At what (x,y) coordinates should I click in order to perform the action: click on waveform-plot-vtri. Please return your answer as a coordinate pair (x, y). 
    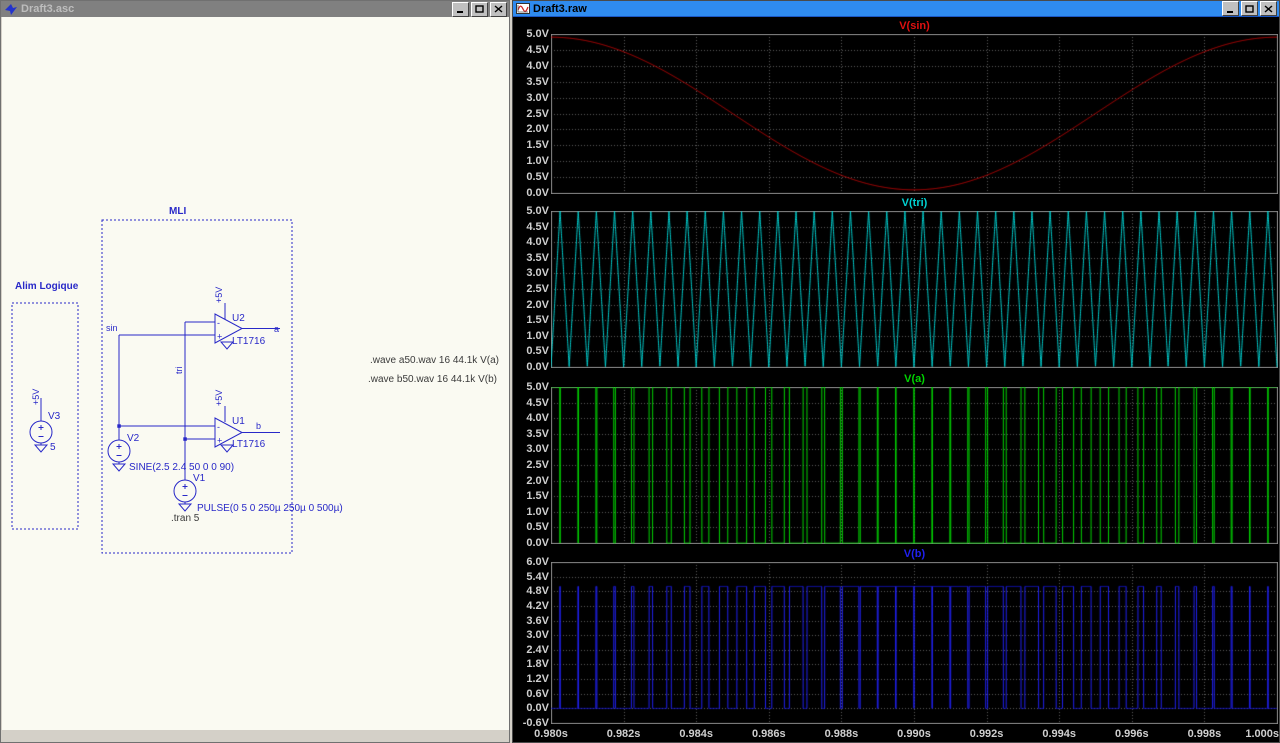
    Looking at the image, I should click on (914, 289).